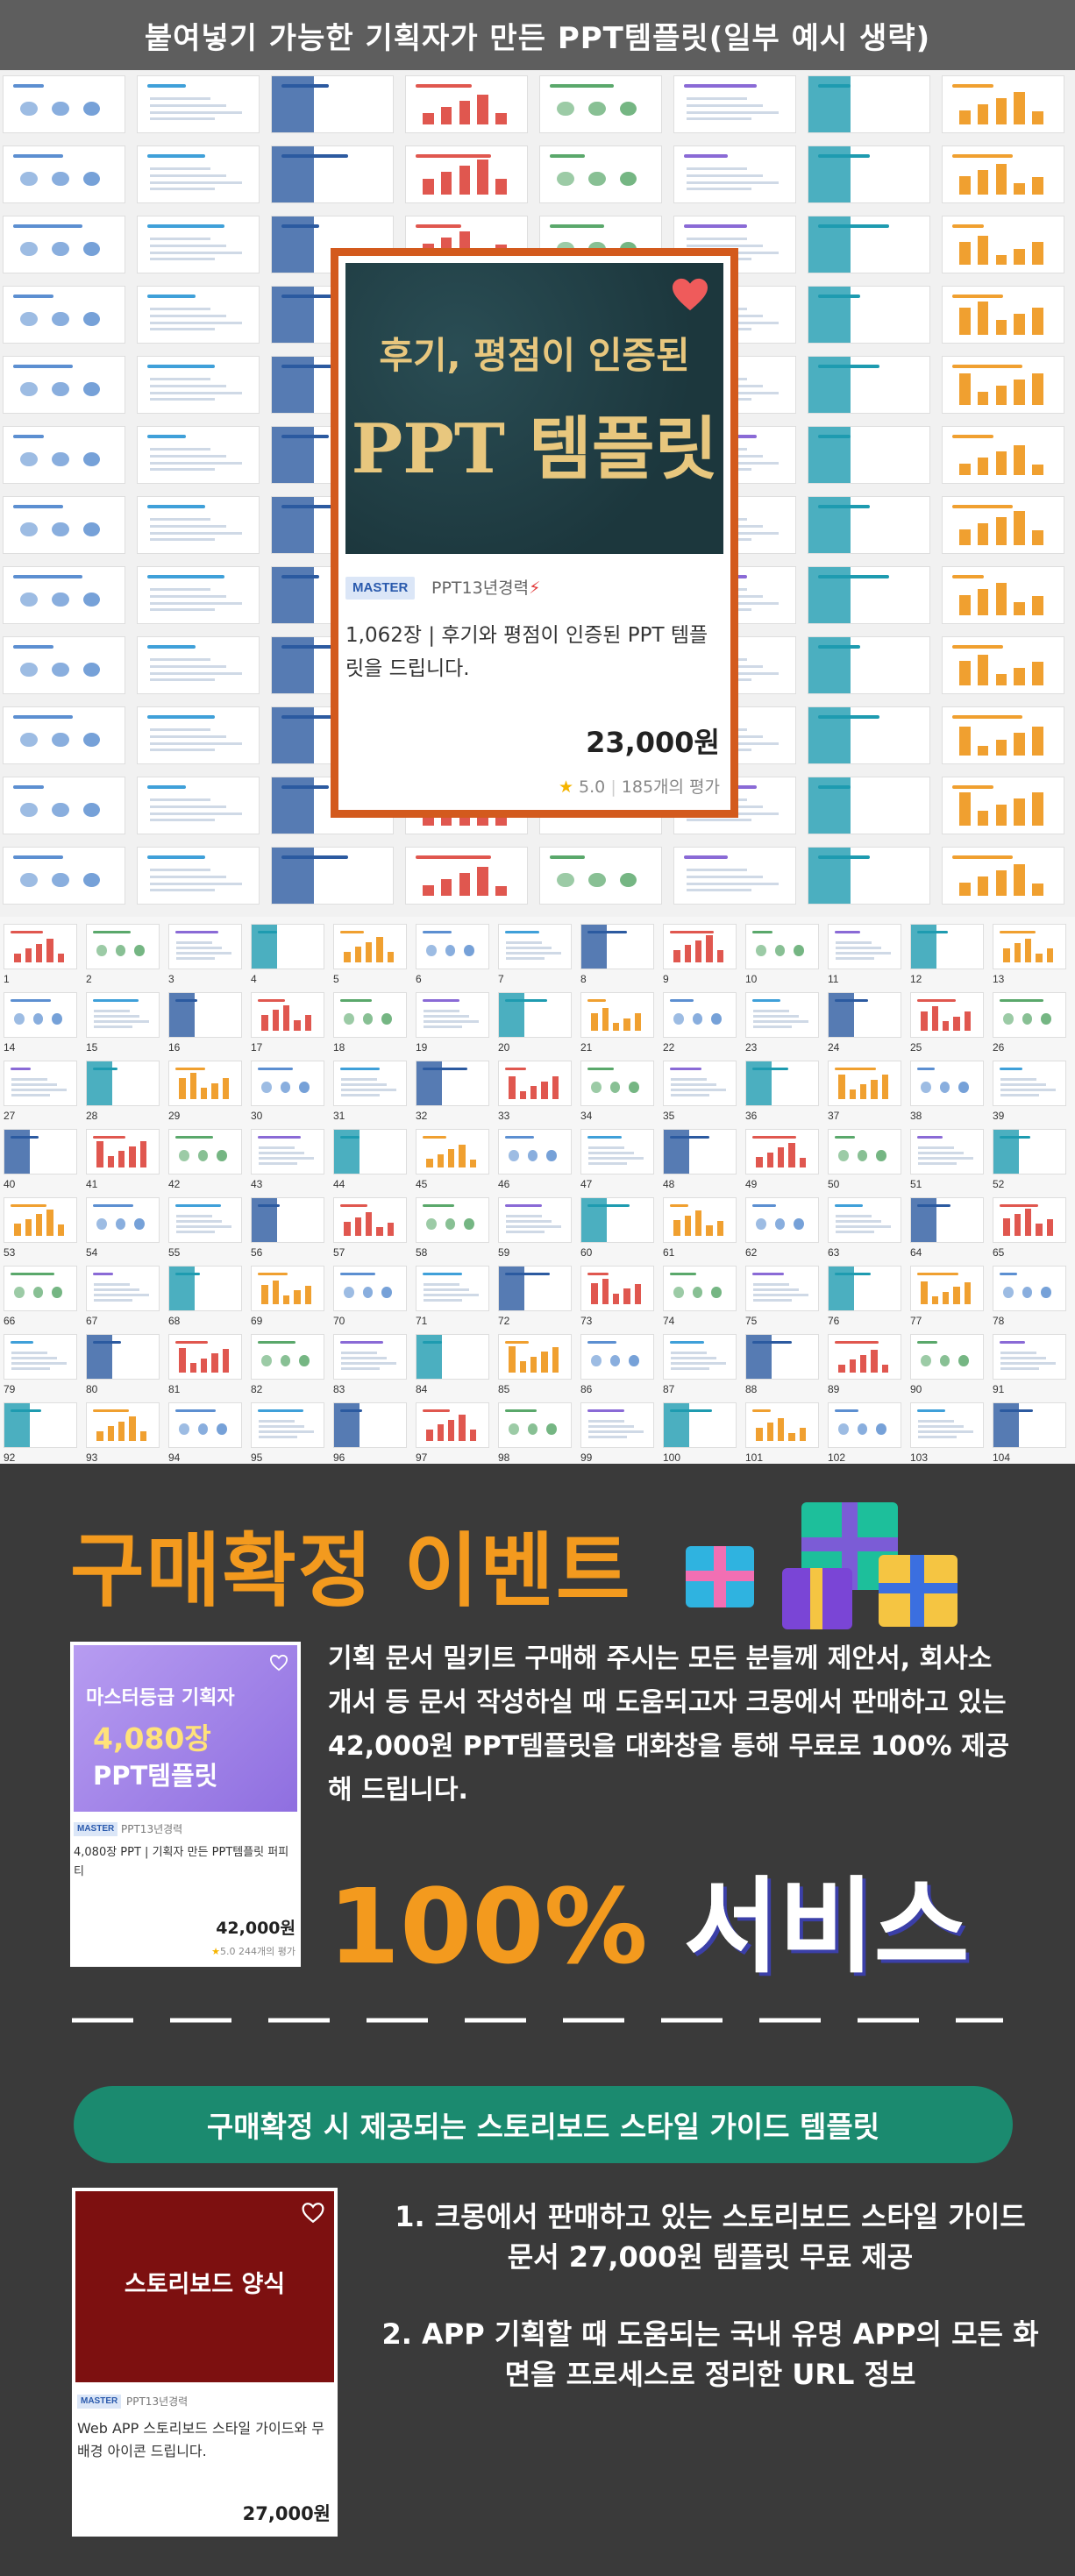 Image resolution: width=1075 pixels, height=2576 pixels. Describe the element at coordinates (266, 1952) in the screenshot. I see `review-count: 244개의 평가` at that location.